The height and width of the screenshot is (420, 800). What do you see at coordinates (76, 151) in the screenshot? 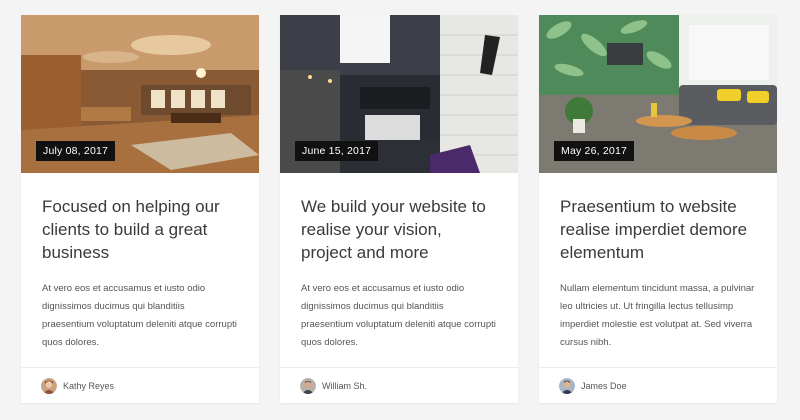
I see `post-date-badge: July 08, 2017` at bounding box center [76, 151].